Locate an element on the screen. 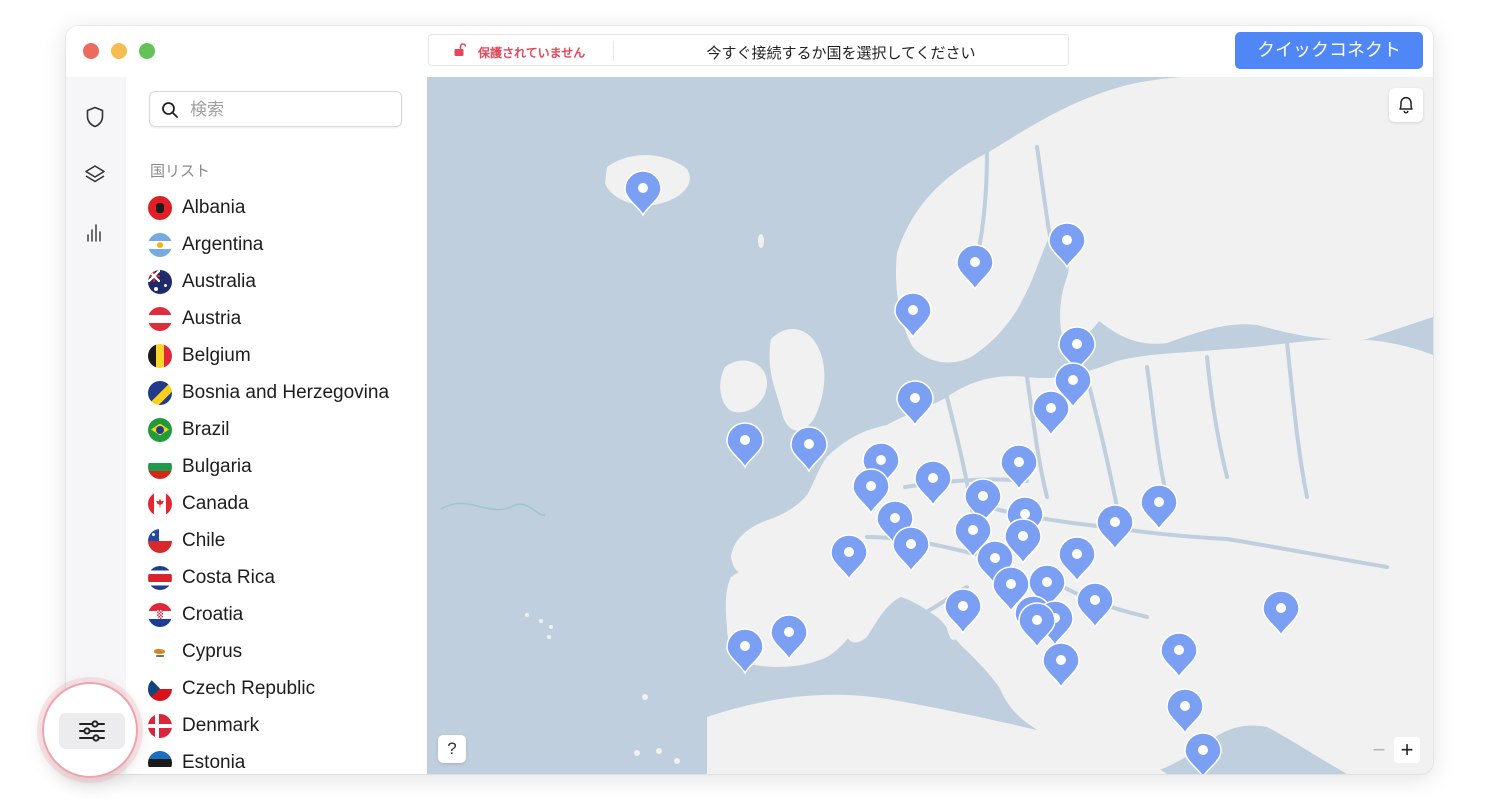 This screenshot has width=1500, height=800. search-input is located at coordinates (292, 110).